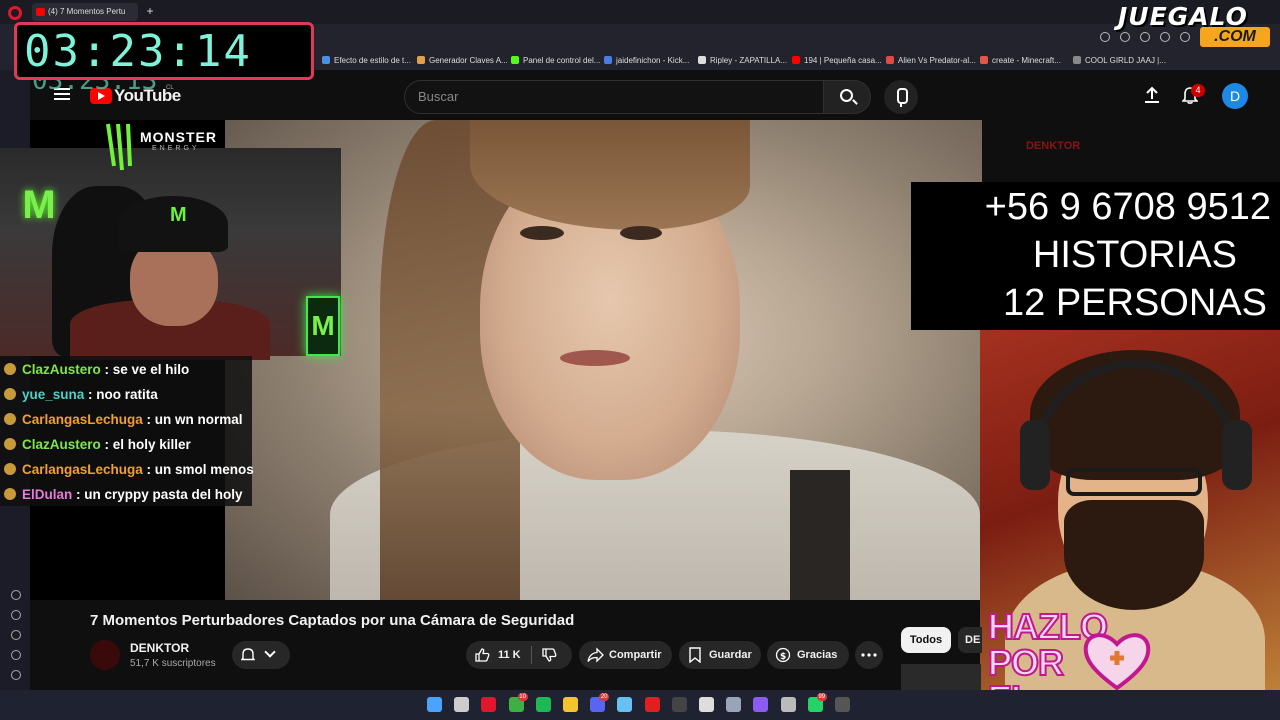 The height and width of the screenshot is (720, 1280). What do you see at coordinates (625, 655) in the screenshot?
I see `share-button: Compartir` at bounding box center [625, 655].